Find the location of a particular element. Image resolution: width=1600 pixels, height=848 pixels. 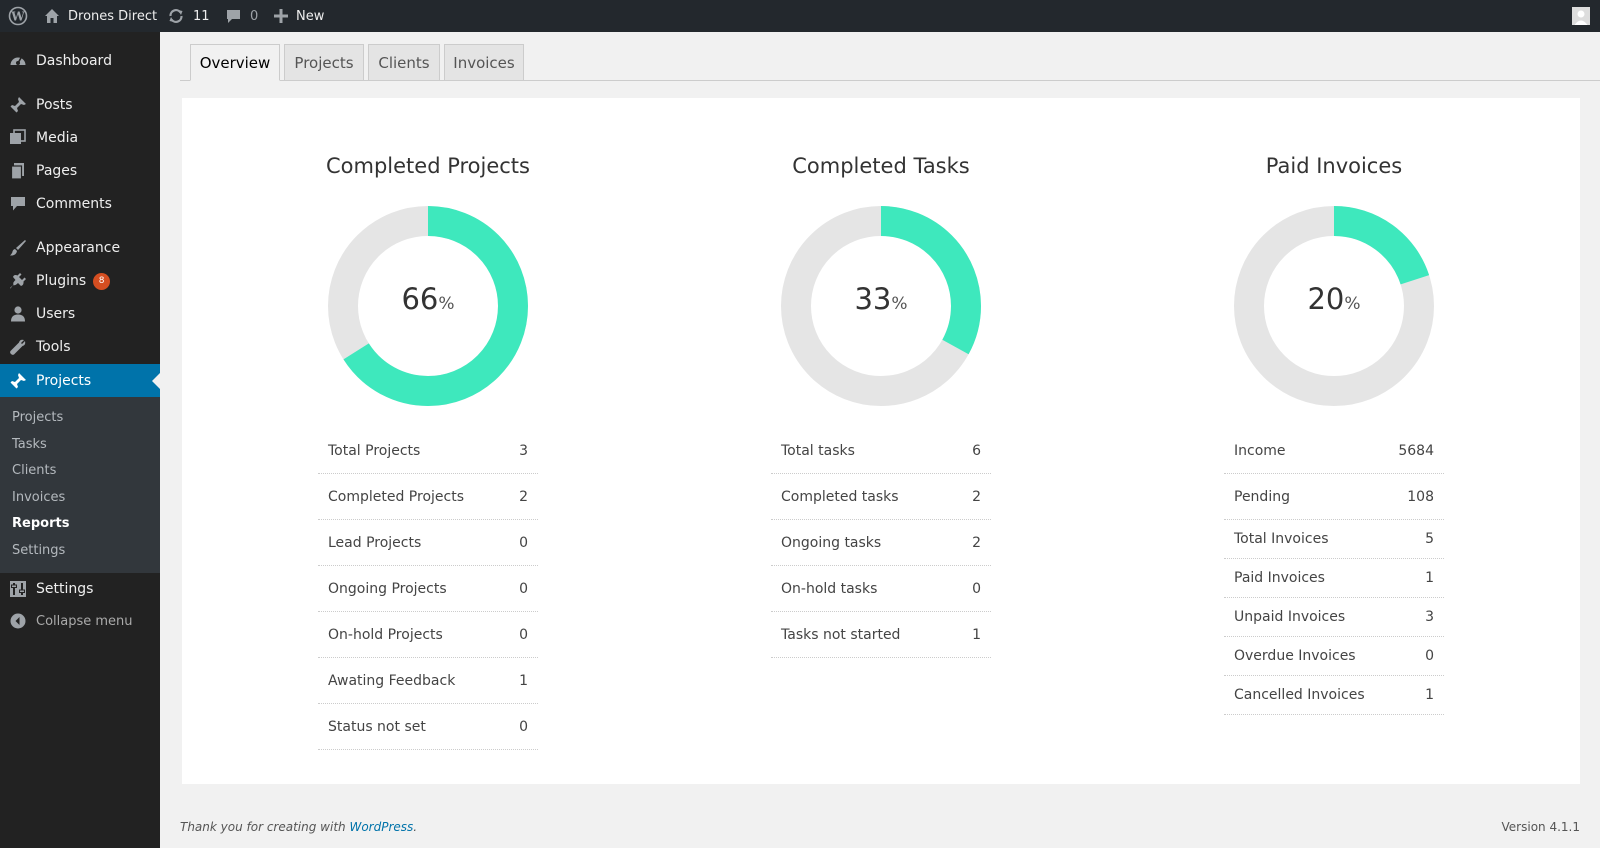

wordpress-logo-icon: W is located at coordinates (18, 16).